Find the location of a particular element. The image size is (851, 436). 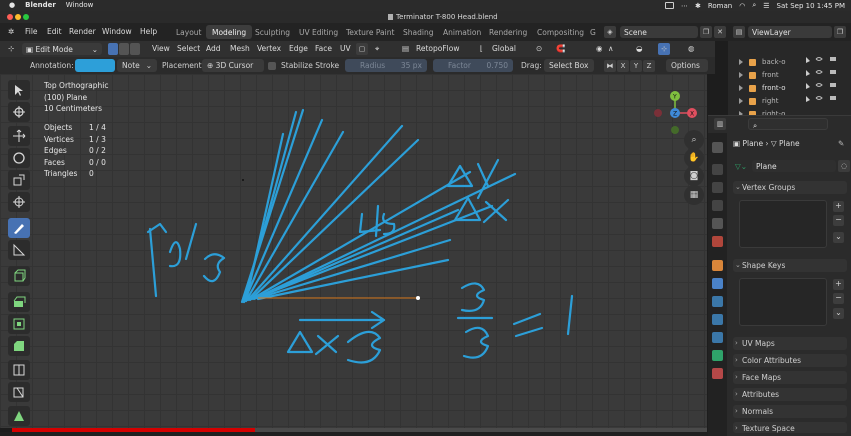

inset-tool-icon is located at coordinates (19, 324).